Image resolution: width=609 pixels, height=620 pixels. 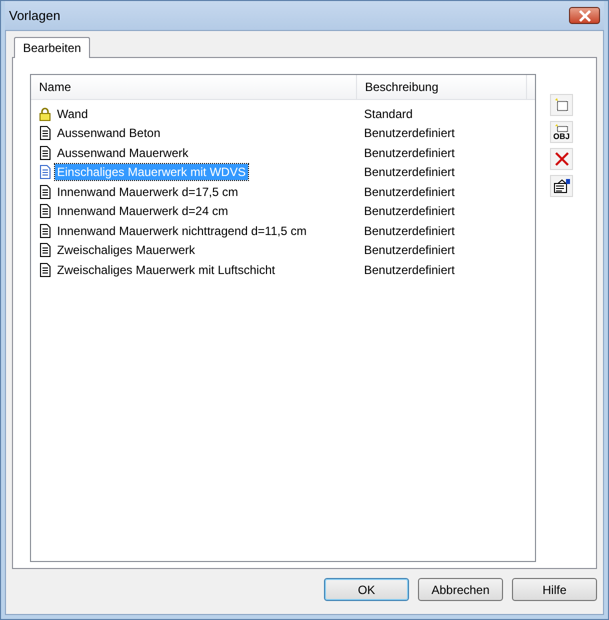 What do you see at coordinates (52, 47) in the screenshot?
I see `tab: Bearbeiten` at bounding box center [52, 47].